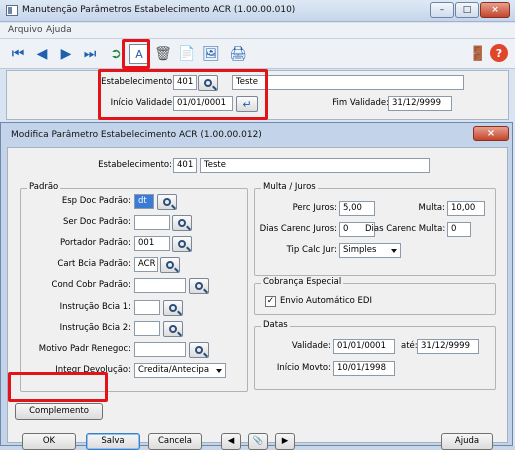 Image resolution: width=515 pixels, height=450 pixels. I want to click on tip-calc-jur-label: Tip Calc Jur:, so click(311, 250).